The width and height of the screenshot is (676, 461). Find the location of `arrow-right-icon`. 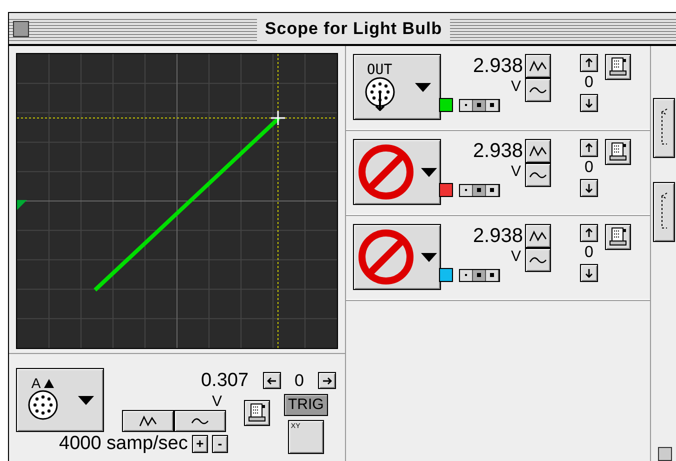

arrow-right-icon is located at coordinates (327, 380).